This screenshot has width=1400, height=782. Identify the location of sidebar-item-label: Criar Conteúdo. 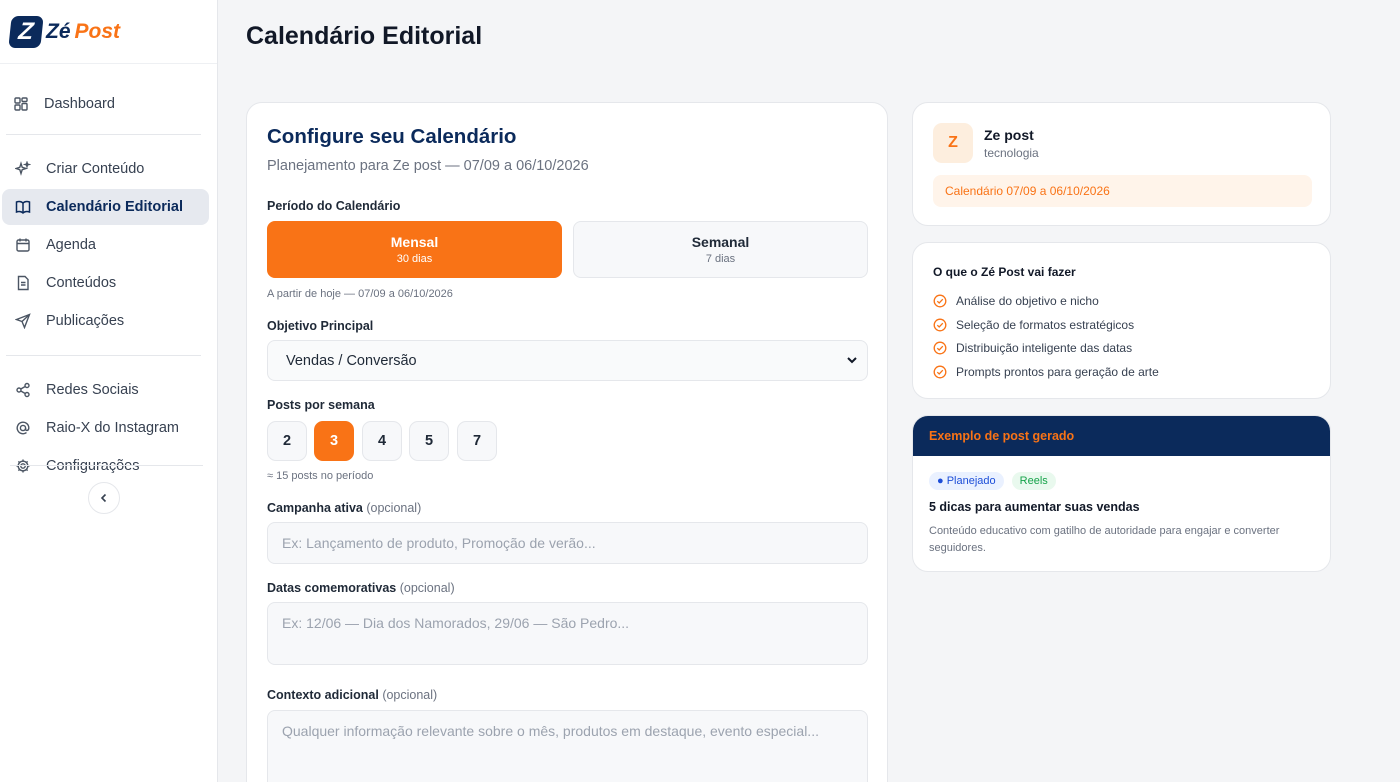
(95, 169).